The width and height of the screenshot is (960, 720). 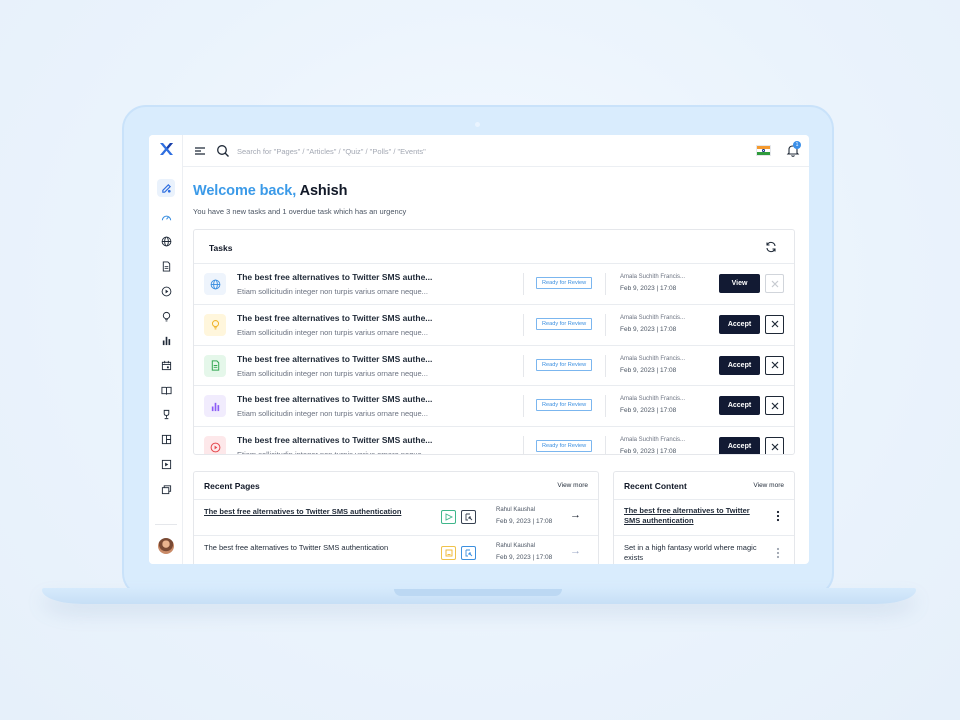 I want to click on sidebar-item-analytics, so click(x=166, y=340).